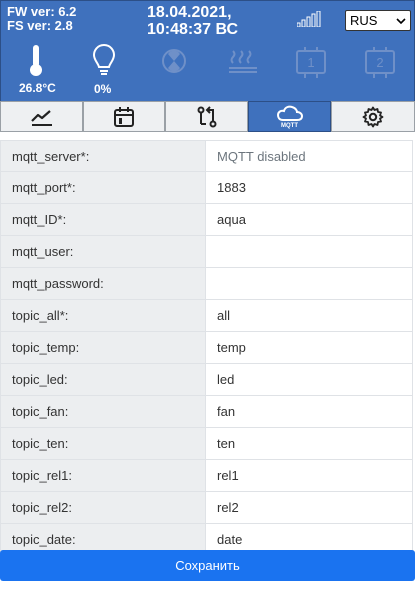  I want to click on topic-fan-input: fan, so click(309, 411).